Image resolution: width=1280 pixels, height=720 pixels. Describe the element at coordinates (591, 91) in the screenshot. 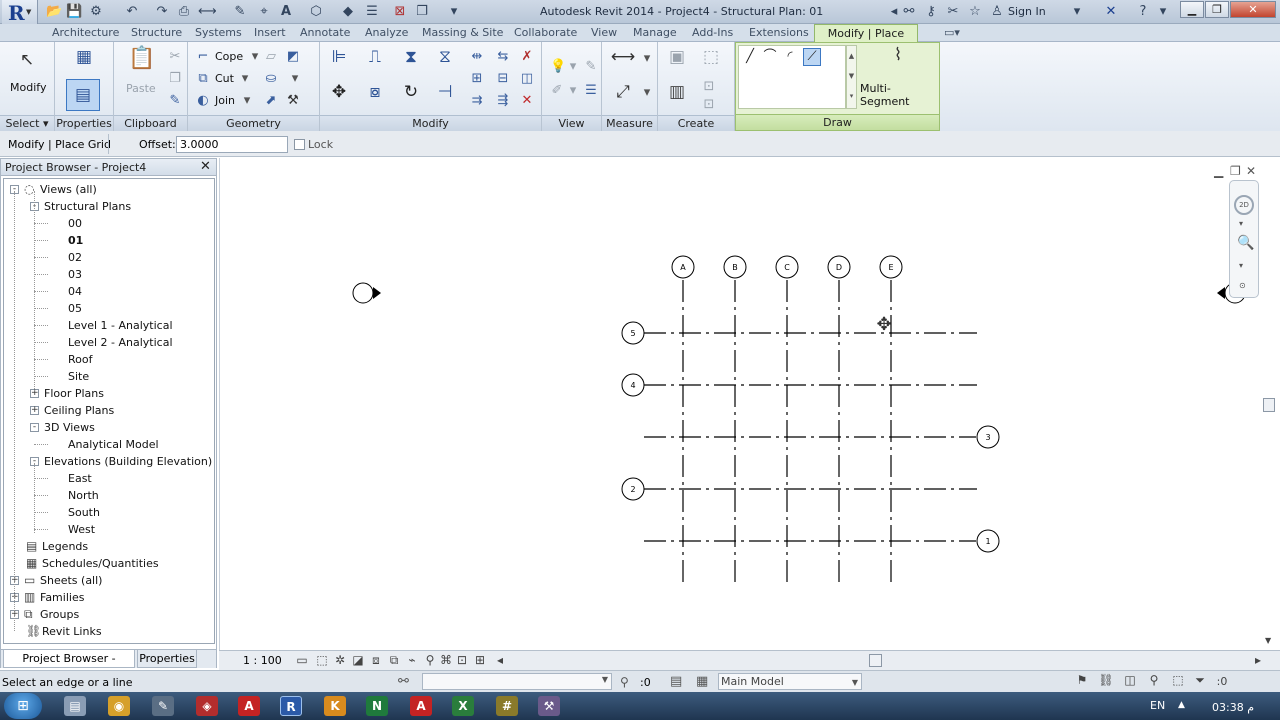

I see `thin-lines-view-icon: ☰` at that location.